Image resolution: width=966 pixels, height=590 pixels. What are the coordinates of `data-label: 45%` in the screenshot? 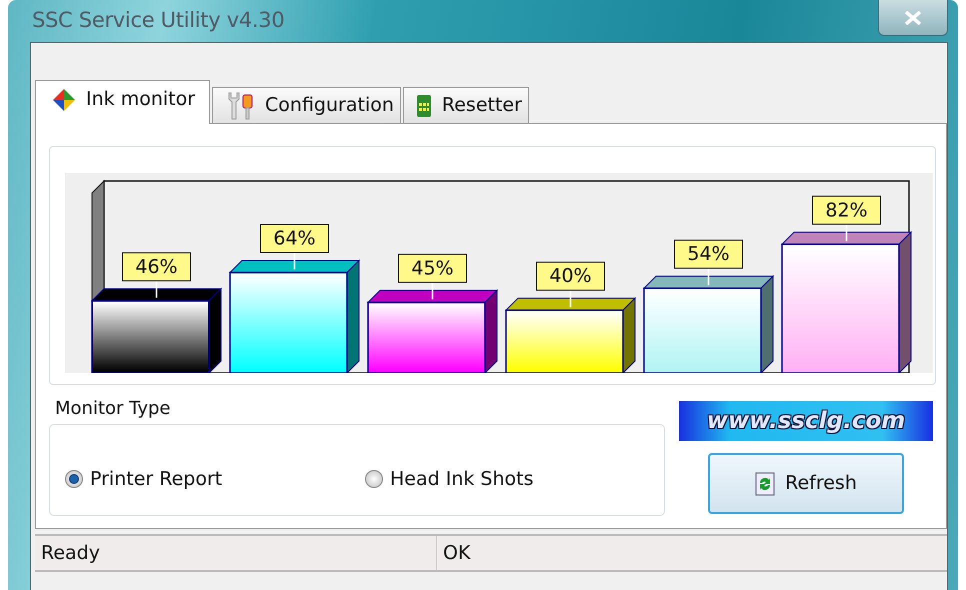 It's located at (432, 268).